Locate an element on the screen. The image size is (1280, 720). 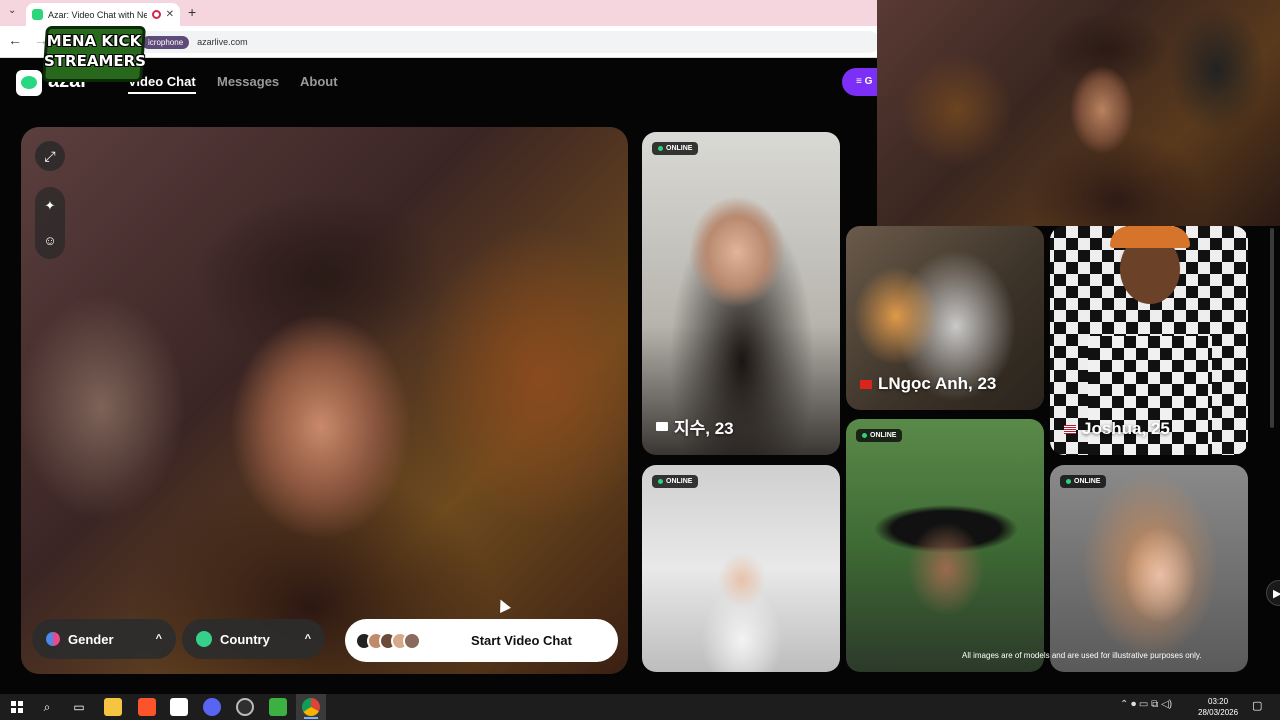
search-icon: ⌕ is located at coordinates (47, 707).